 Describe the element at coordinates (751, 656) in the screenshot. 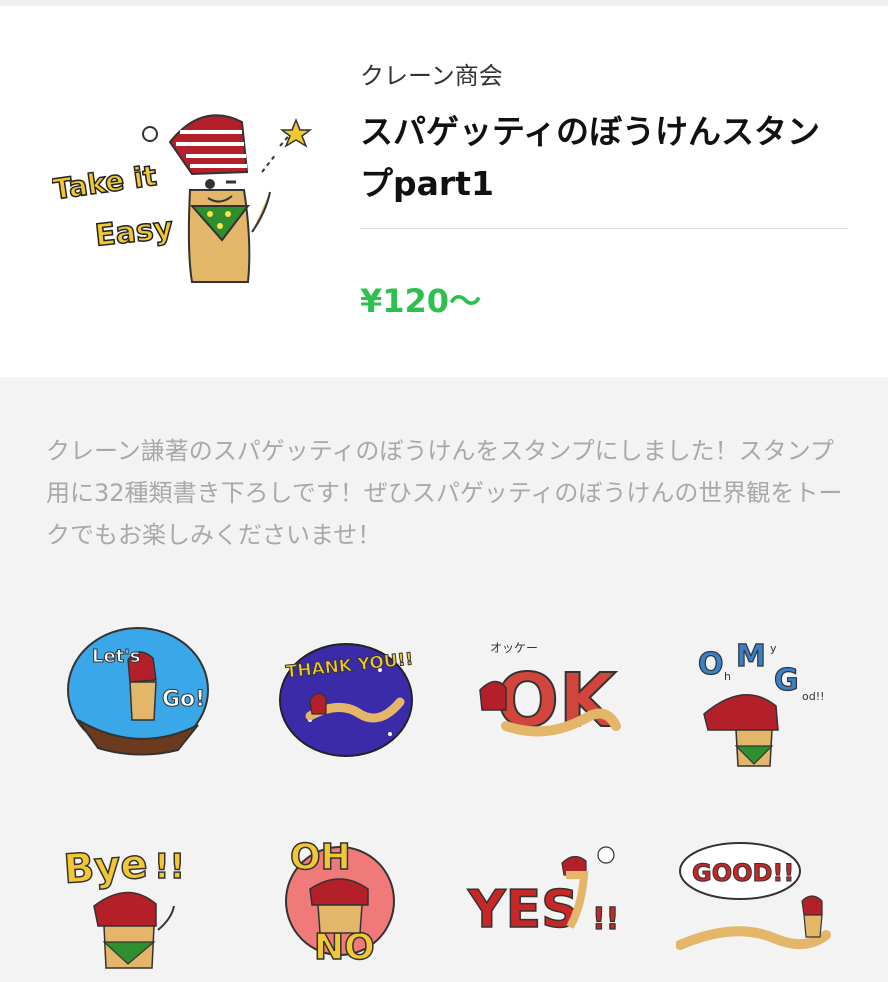

I see `sticker-4-text-m: M` at that location.